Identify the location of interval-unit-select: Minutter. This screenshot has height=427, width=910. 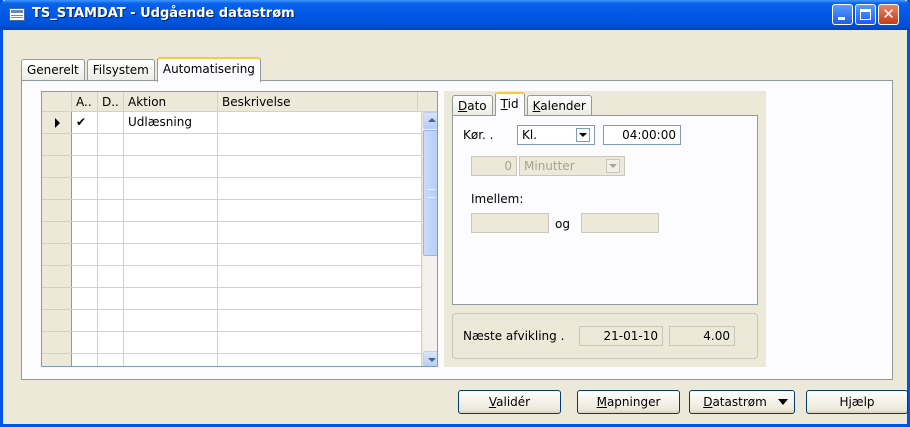
(572, 166).